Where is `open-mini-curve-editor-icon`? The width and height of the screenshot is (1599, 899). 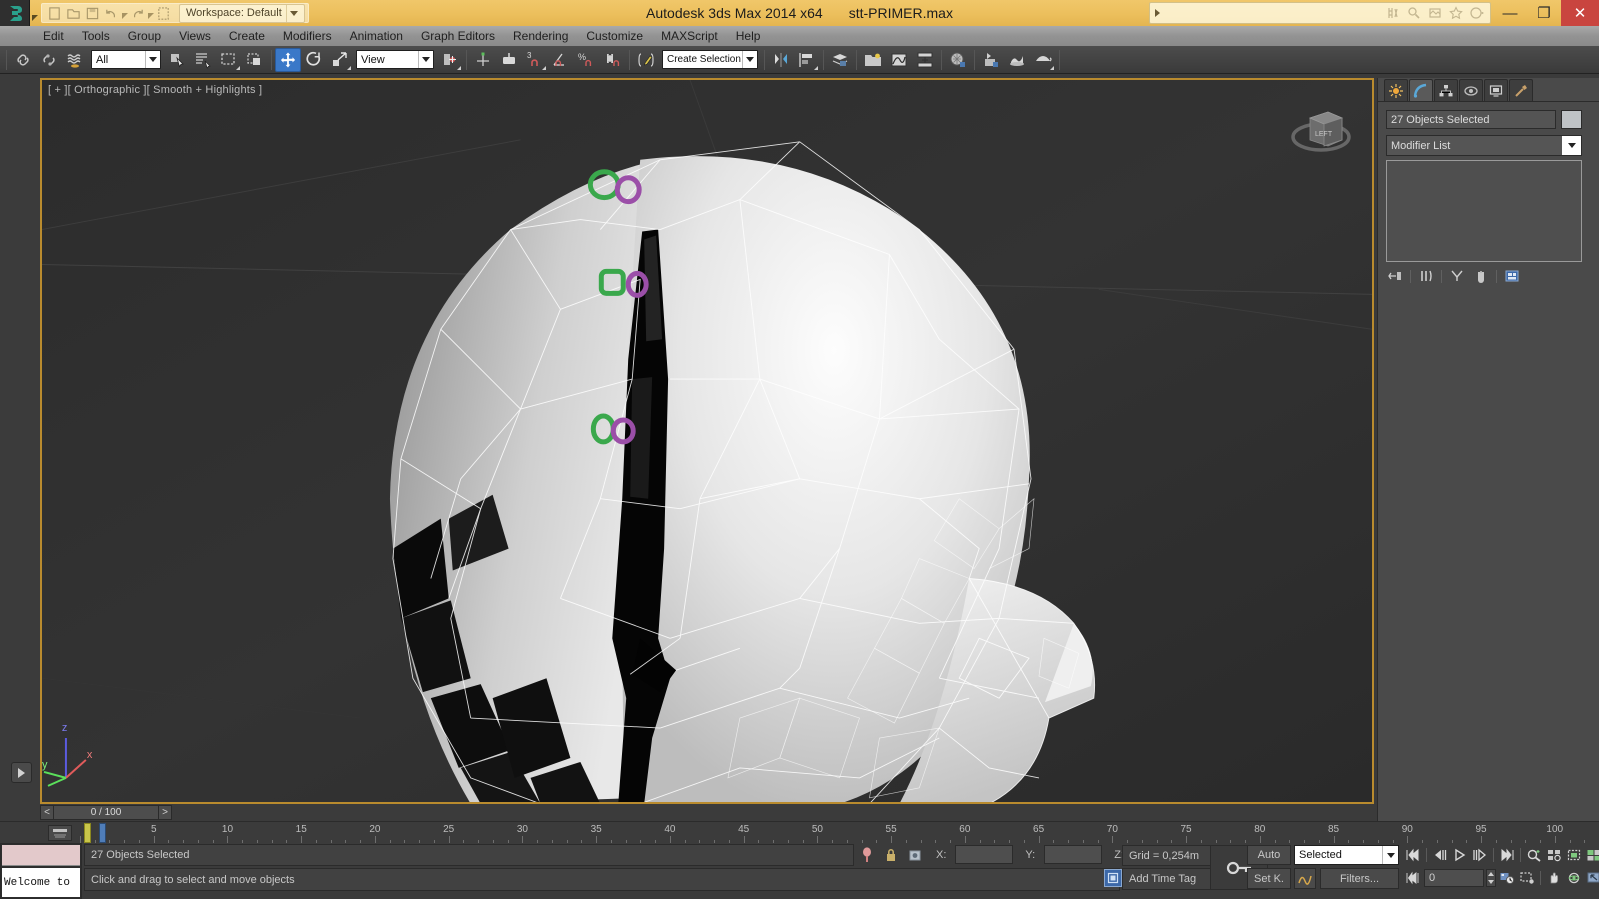
open-mini-curve-editor-icon is located at coordinates (60, 833).